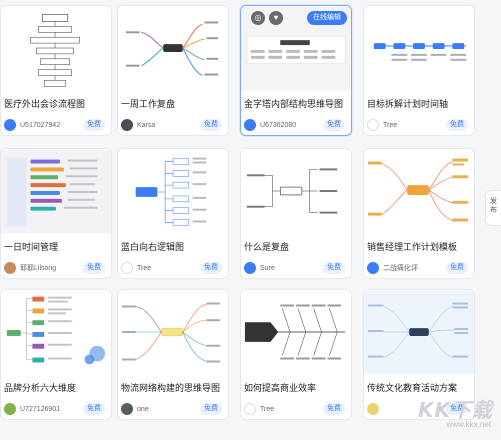  What do you see at coordinates (174, 246) in the screenshot?
I see `template-title: 蓝白向右逻辑图` at bounding box center [174, 246].